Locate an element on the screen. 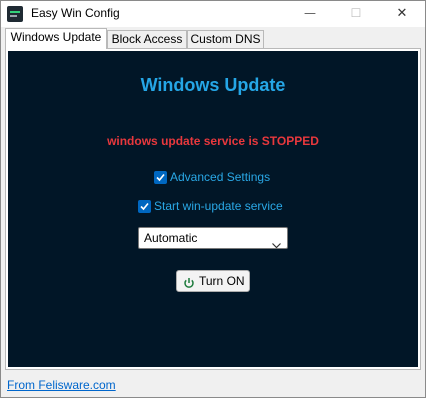 This screenshot has width=426, height=398. tab-windows-update: Windows Update is located at coordinates (56, 38).